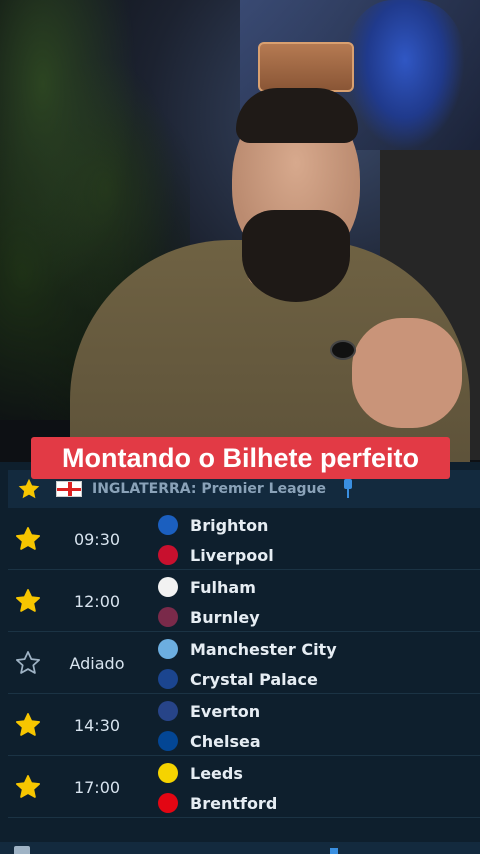 The image size is (480, 854). I want to click on home-team-name: Fulham, so click(223, 587).